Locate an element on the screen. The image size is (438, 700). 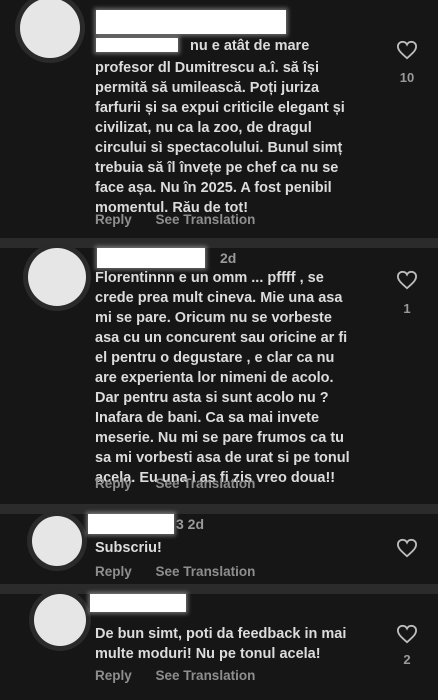
comment-time: 2d is located at coordinates (228, 258).